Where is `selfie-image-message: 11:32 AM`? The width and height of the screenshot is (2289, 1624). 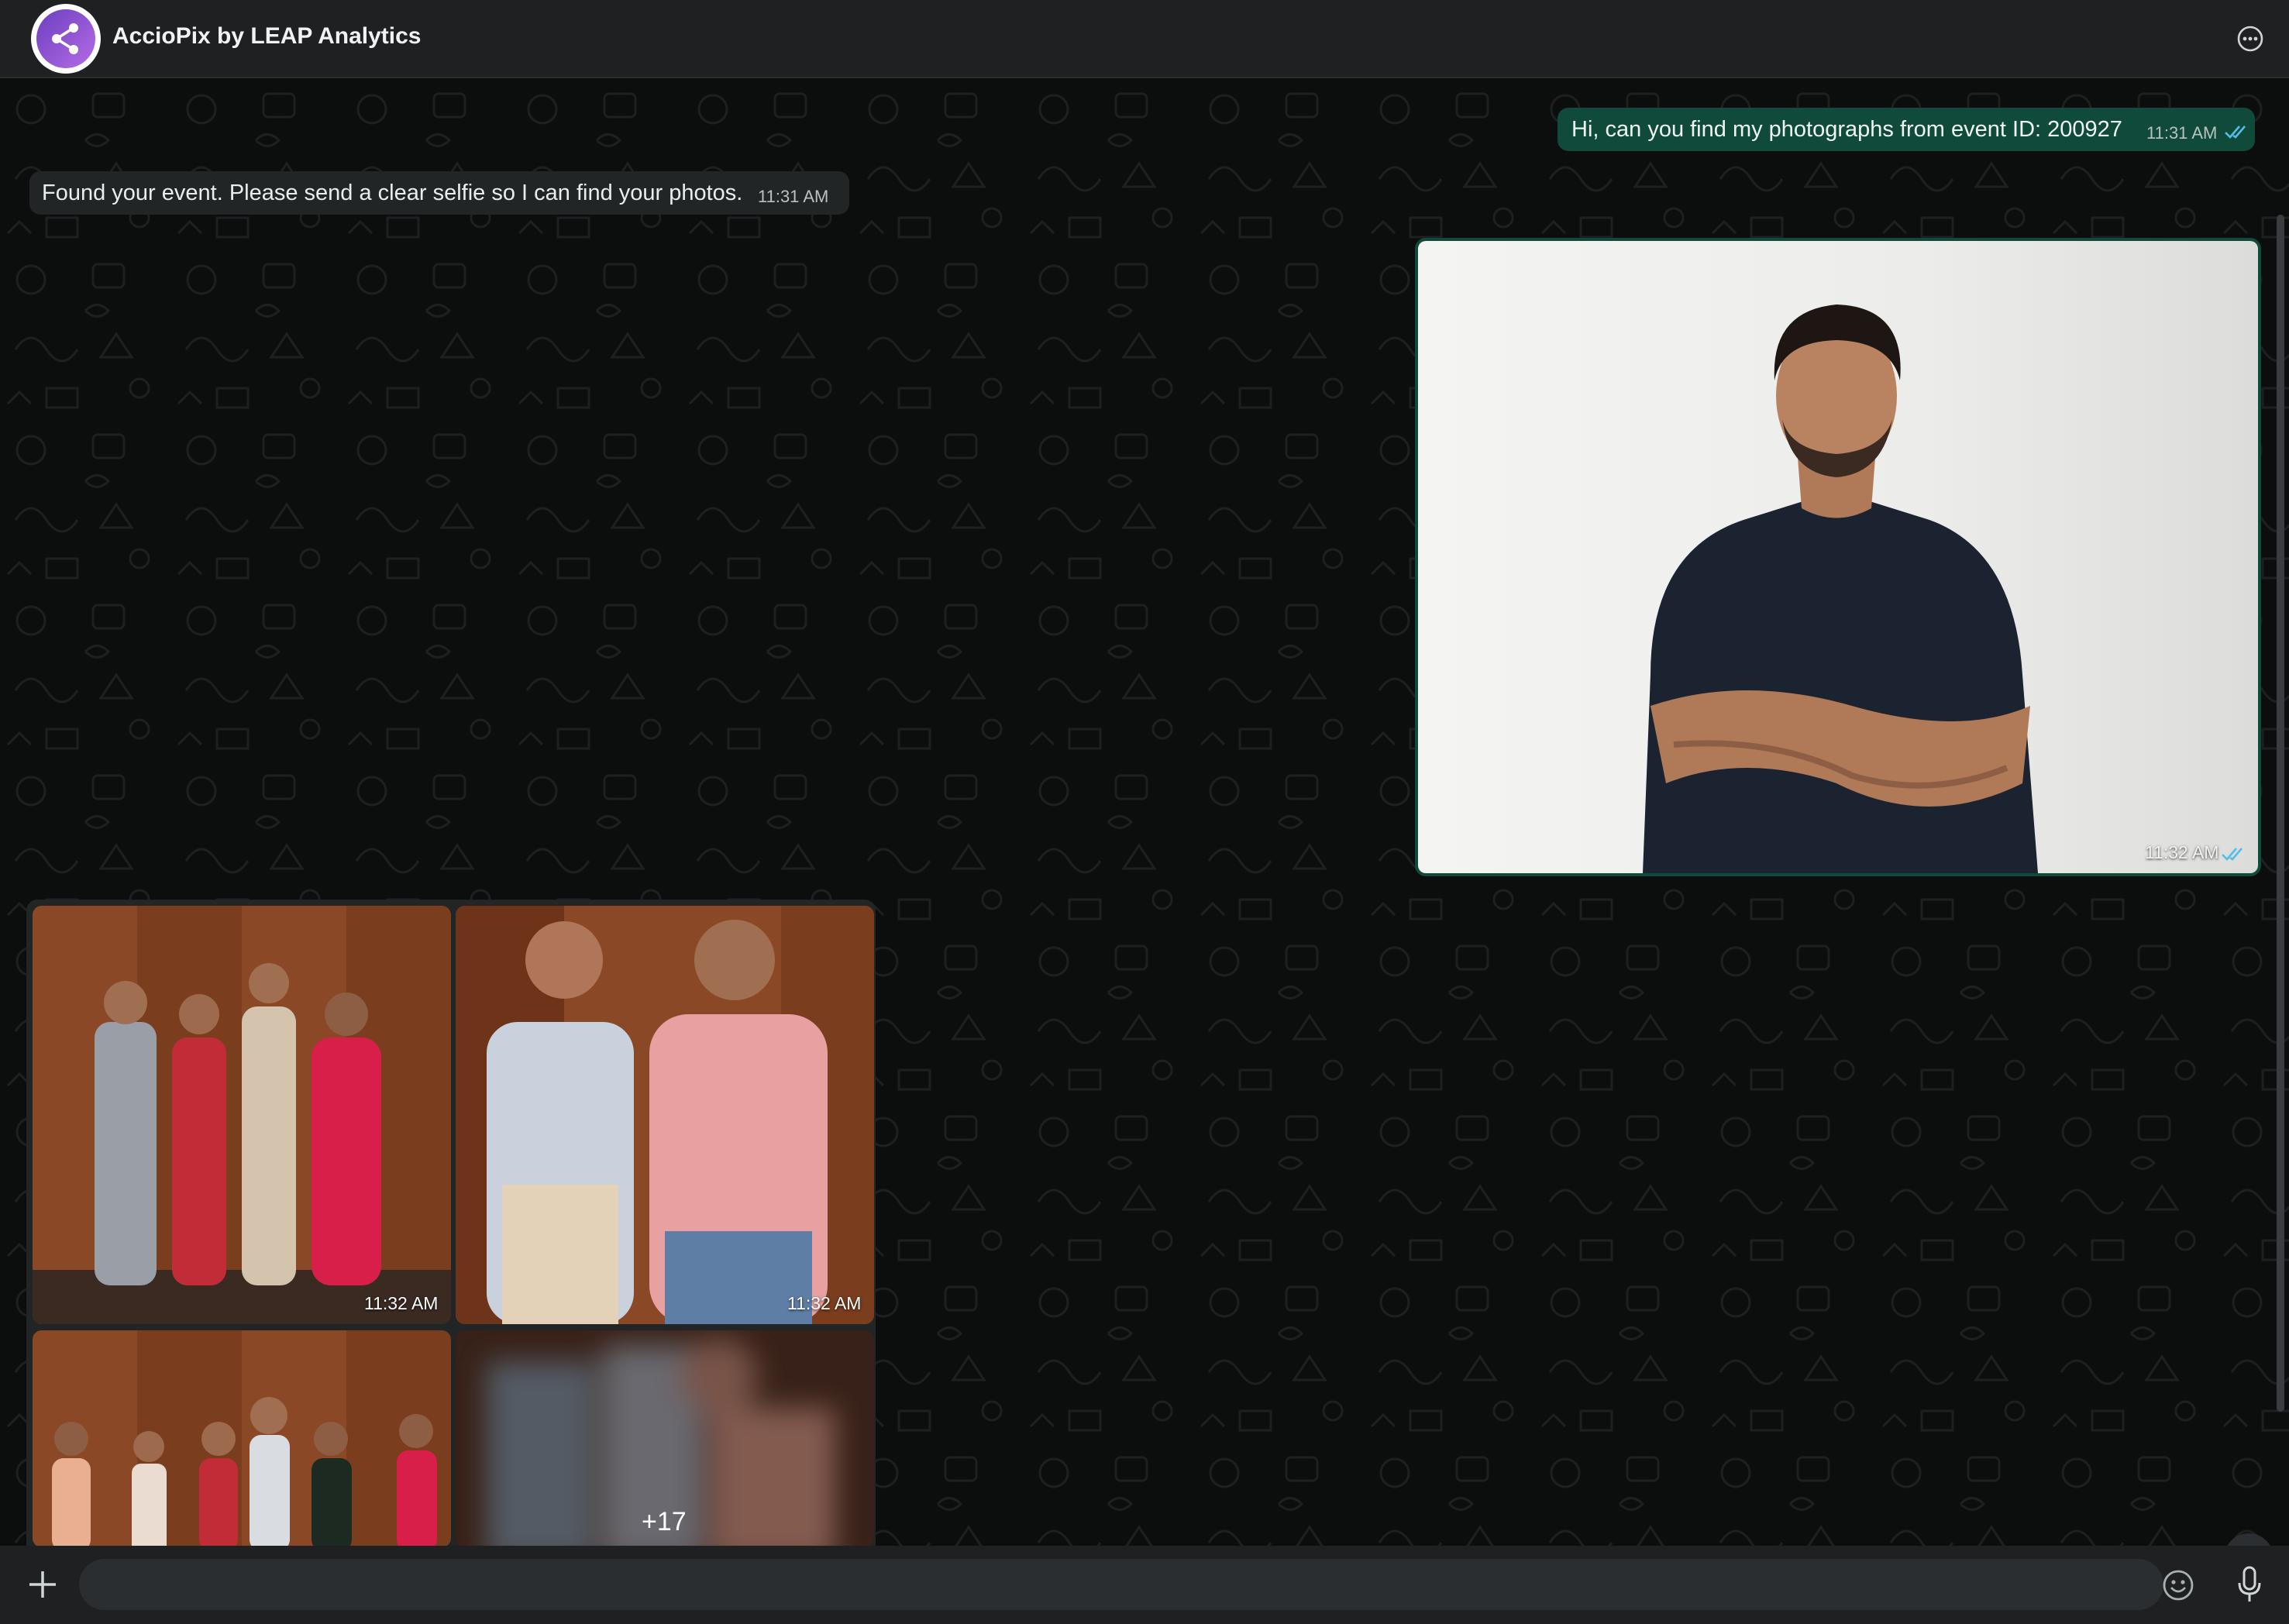
selfie-image-message: 11:32 AM is located at coordinates (1838, 557).